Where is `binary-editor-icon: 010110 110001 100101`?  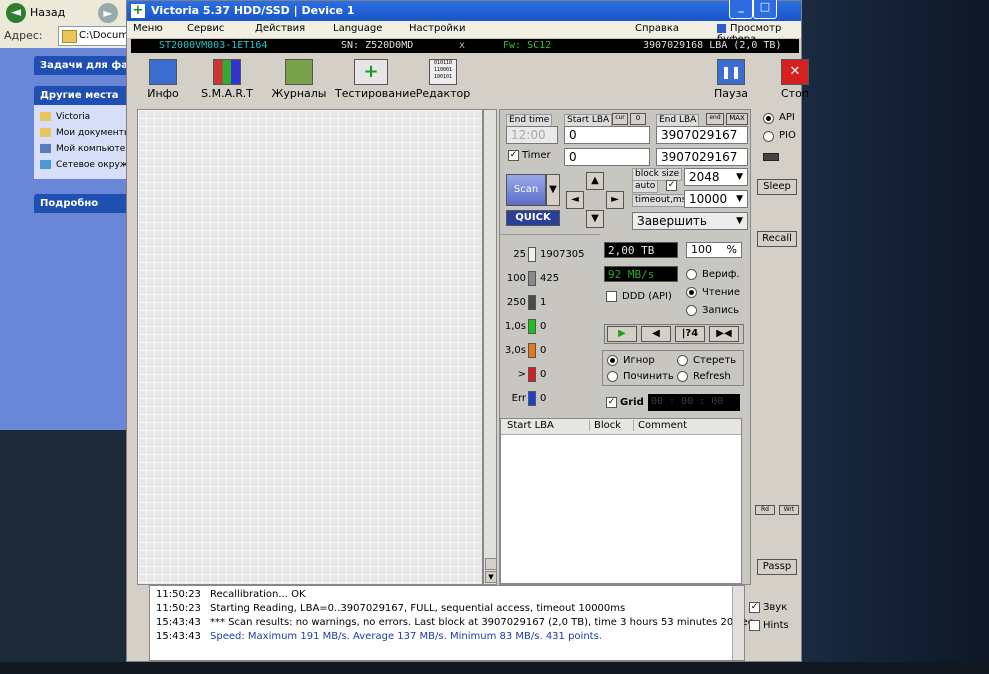 binary-editor-icon: 010110 110001 100101 is located at coordinates (443, 72).